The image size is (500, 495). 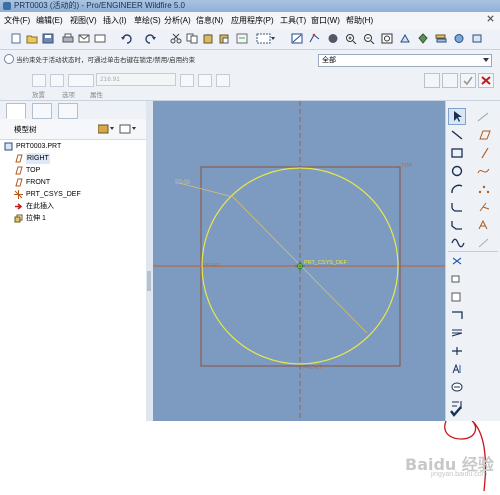 I want to click on redo-icon, so click(x=151, y=38).